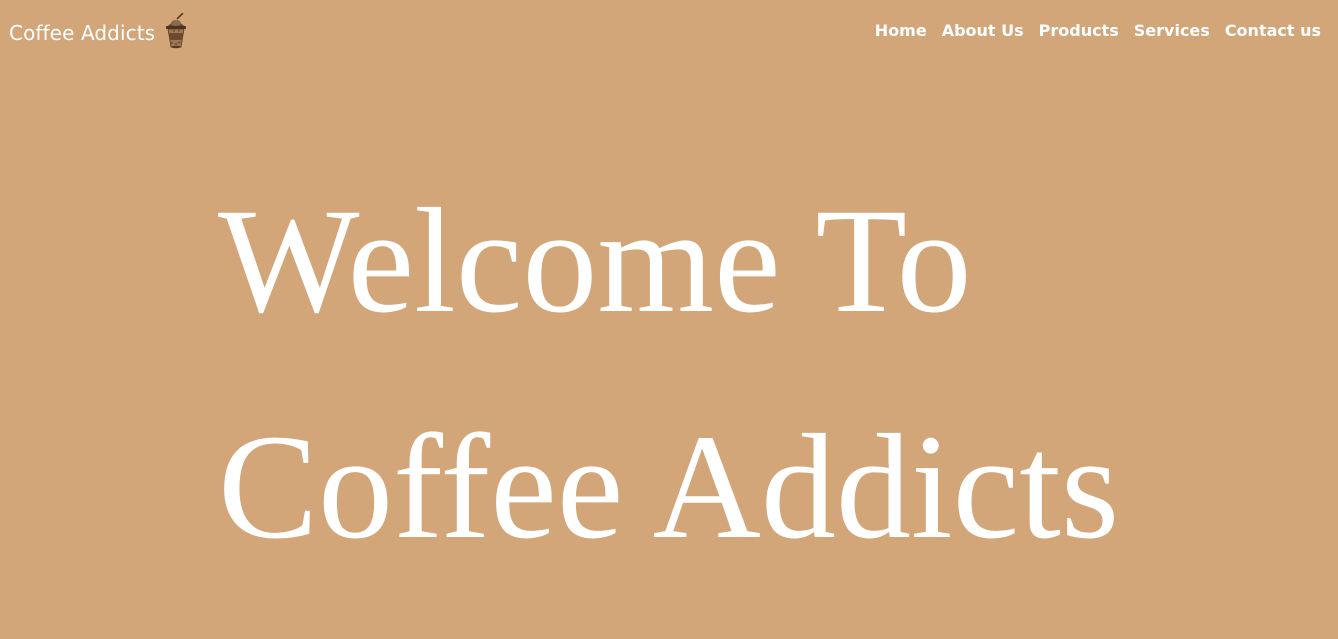  I want to click on nav-link-about-us: About Us, so click(983, 31).